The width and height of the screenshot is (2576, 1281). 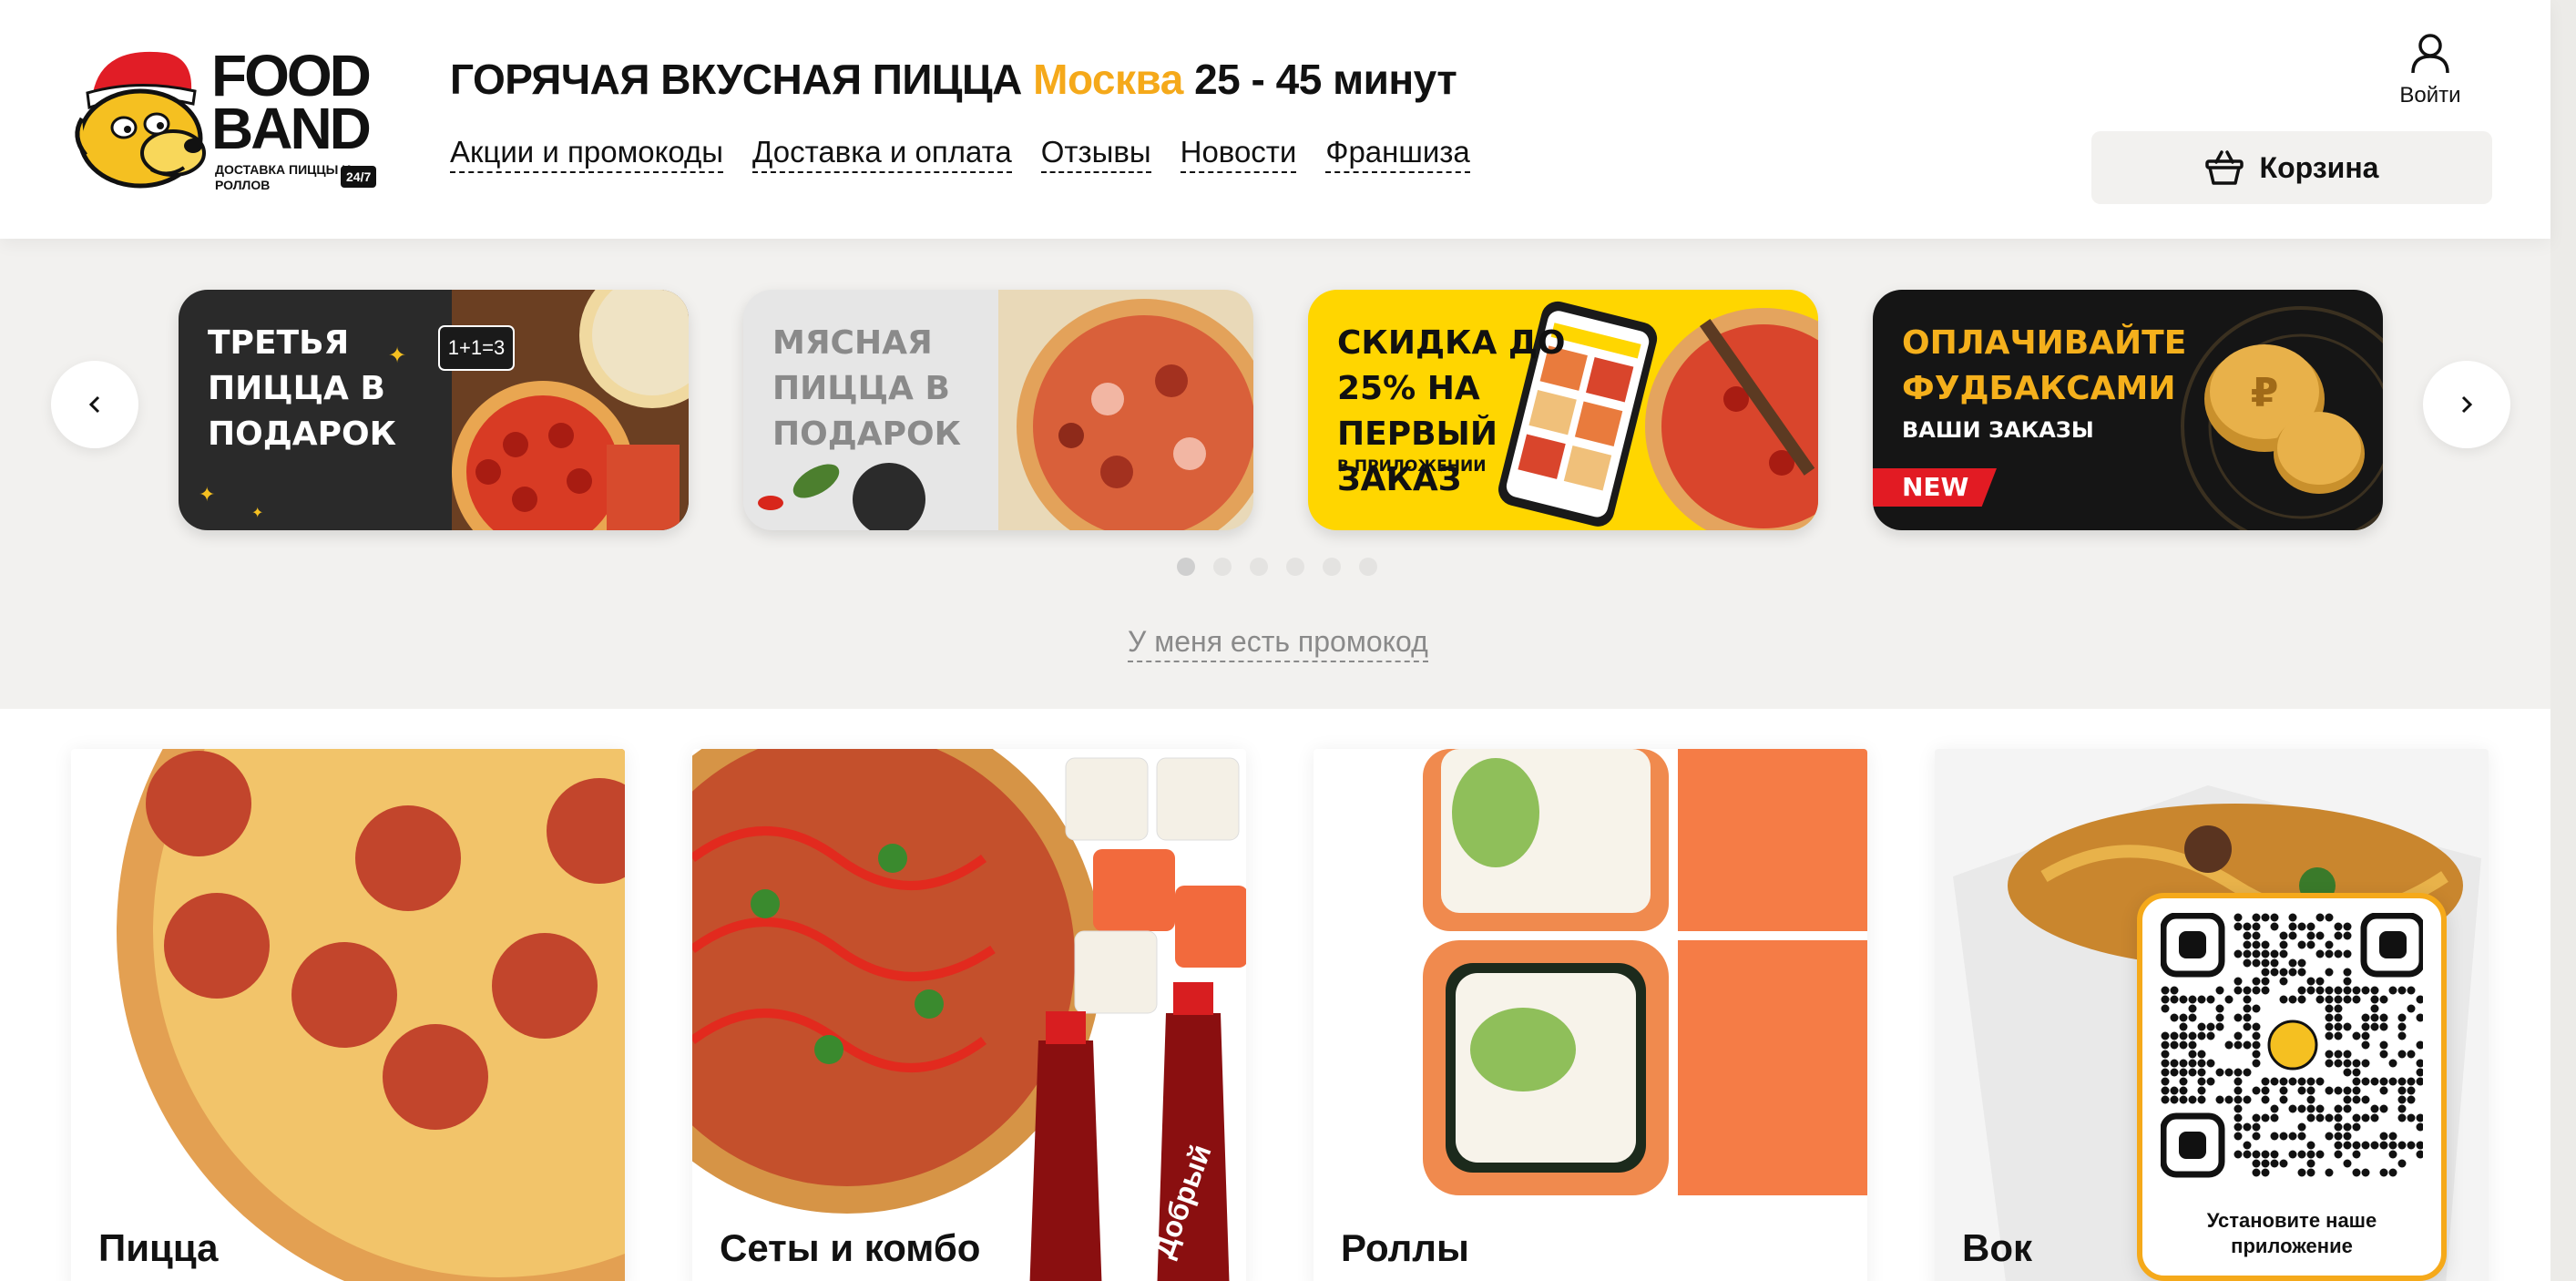 What do you see at coordinates (1277, 567) in the screenshot?
I see `carousel-dots` at bounding box center [1277, 567].